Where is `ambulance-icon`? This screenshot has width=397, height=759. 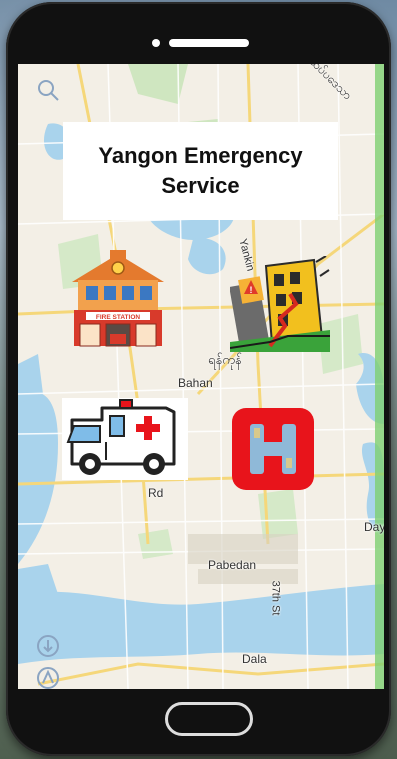 ambulance-icon is located at coordinates (121, 437).